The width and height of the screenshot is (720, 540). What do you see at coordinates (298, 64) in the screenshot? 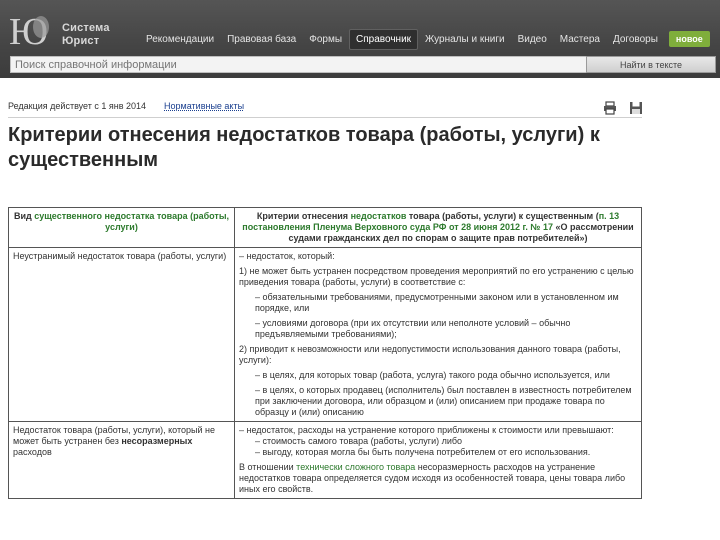
I see `search-input` at bounding box center [298, 64].